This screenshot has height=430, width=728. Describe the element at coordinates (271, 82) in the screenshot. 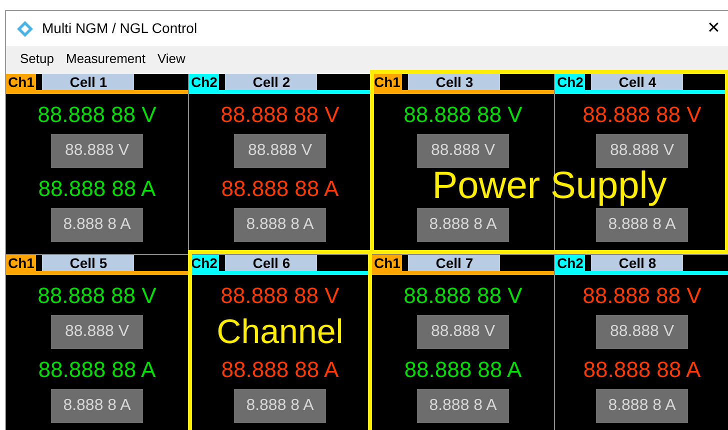

I see `cell-name: Cell 2` at that location.